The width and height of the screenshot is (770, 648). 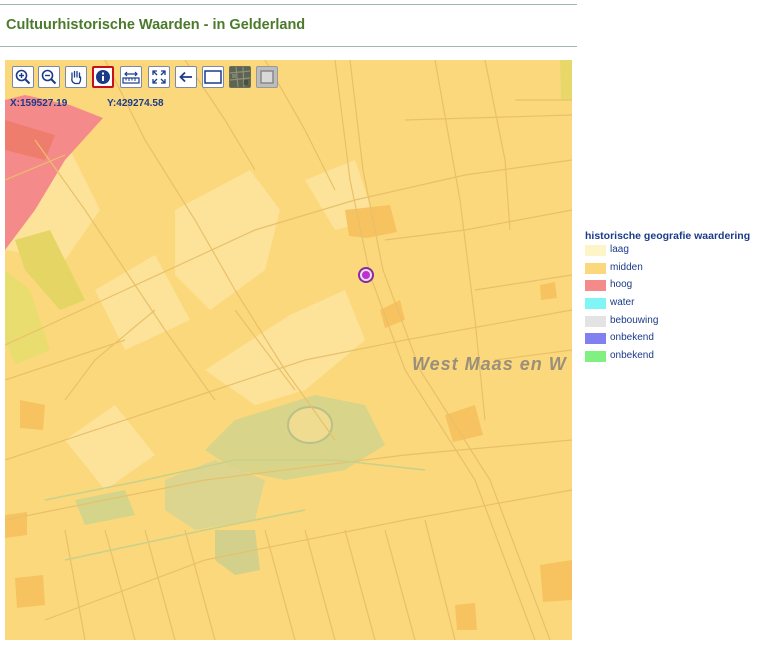 What do you see at coordinates (667, 324) in the screenshot?
I see `legend-item: bebouwing` at bounding box center [667, 324].